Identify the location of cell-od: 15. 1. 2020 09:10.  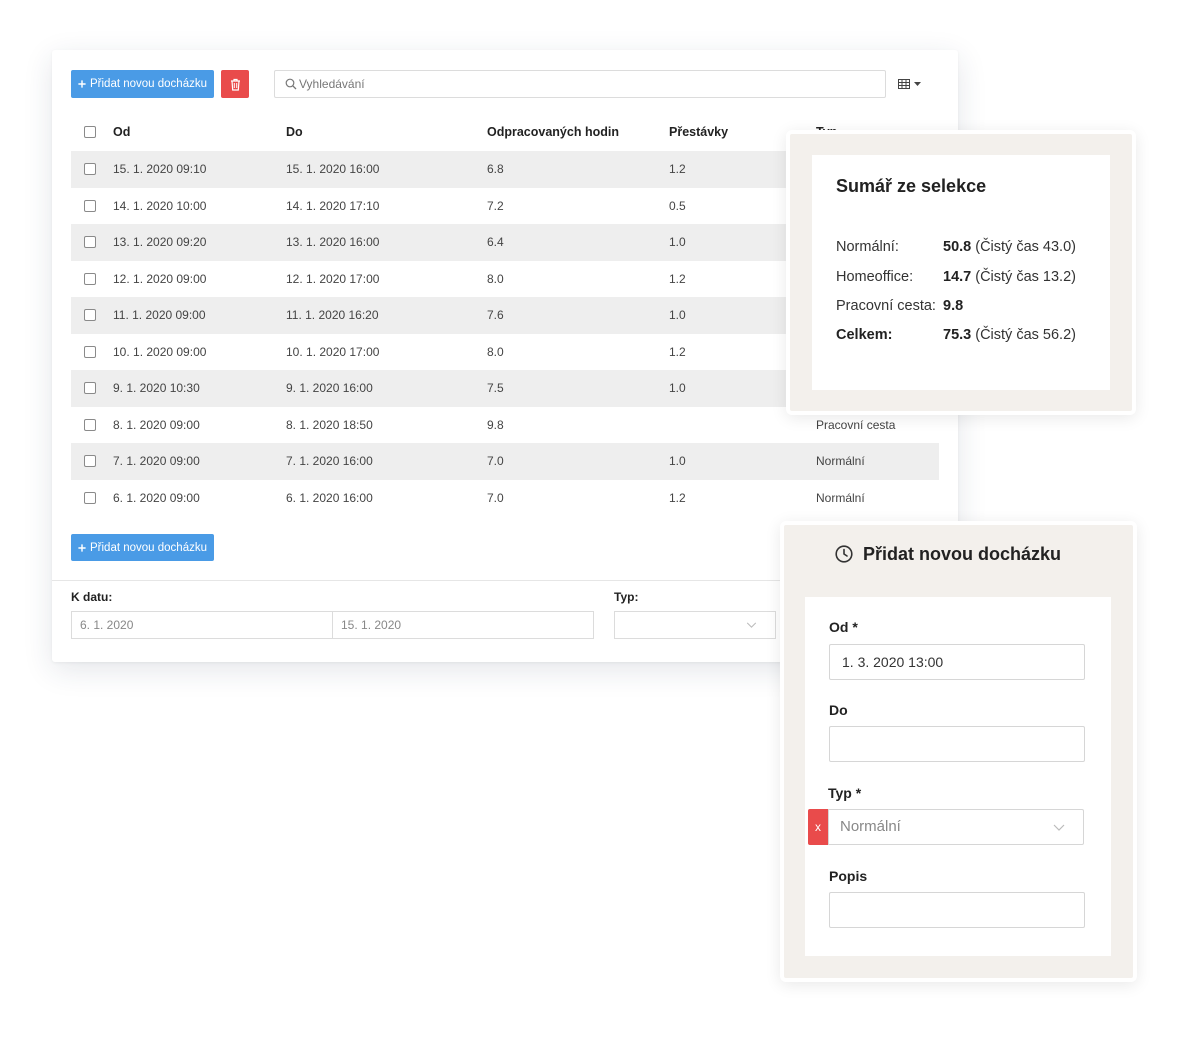
(160, 169).